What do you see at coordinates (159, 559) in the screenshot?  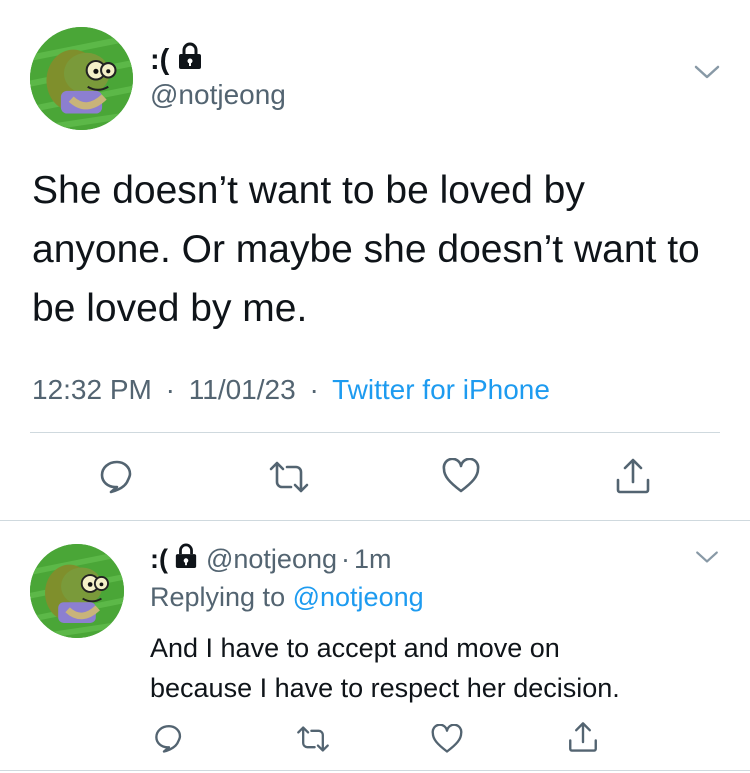 I see `reply-display-name: :(` at bounding box center [159, 559].